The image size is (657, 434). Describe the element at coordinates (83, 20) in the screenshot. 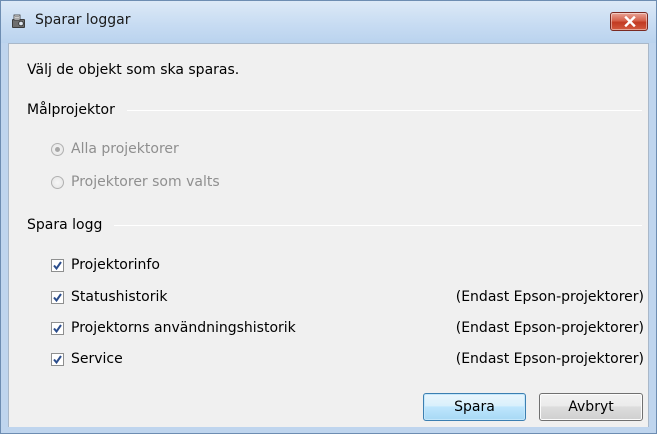

I see `window-title: Sparar loggar` at that location.